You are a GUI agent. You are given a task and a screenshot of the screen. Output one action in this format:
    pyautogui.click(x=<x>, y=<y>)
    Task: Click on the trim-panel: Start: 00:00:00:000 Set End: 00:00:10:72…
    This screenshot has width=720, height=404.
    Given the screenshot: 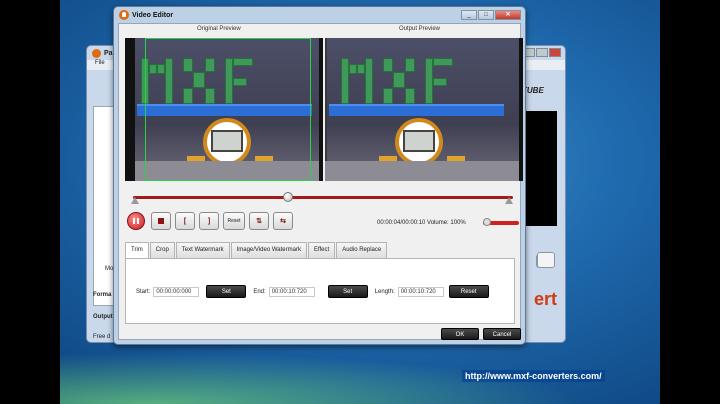 What is the action you would take?
    pyautogui.click(x=320, y=291)
    